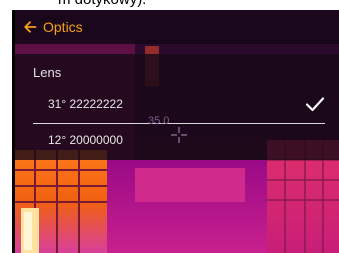  I want to click on top-bar: Optics, so click(177, 27).